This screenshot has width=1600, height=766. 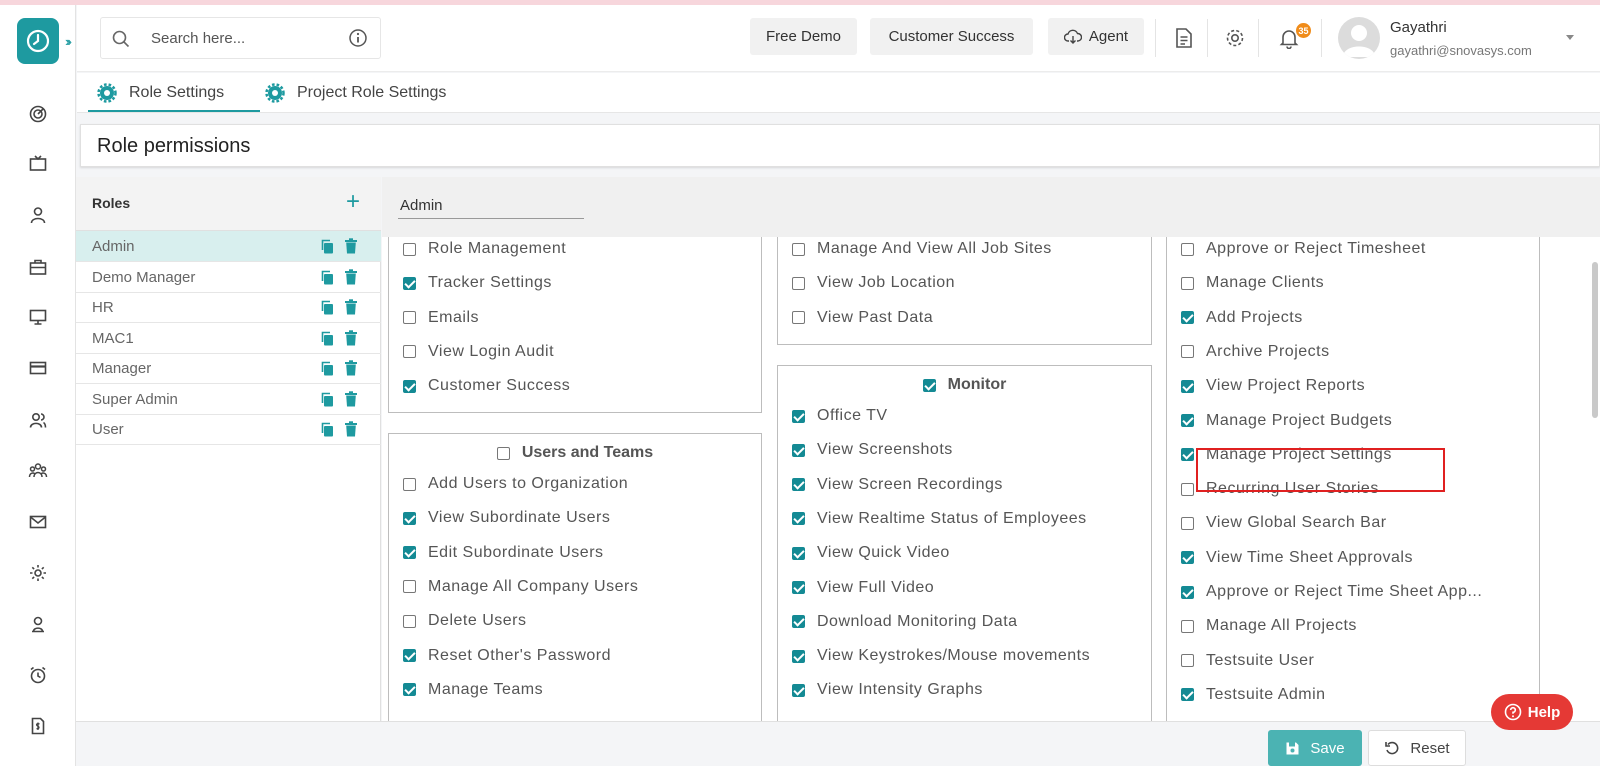 What do you see at coordinates (506, 518) in the screenshot?
I see `permission-item: View Subordinate Users` at bounding box center [506, 518].